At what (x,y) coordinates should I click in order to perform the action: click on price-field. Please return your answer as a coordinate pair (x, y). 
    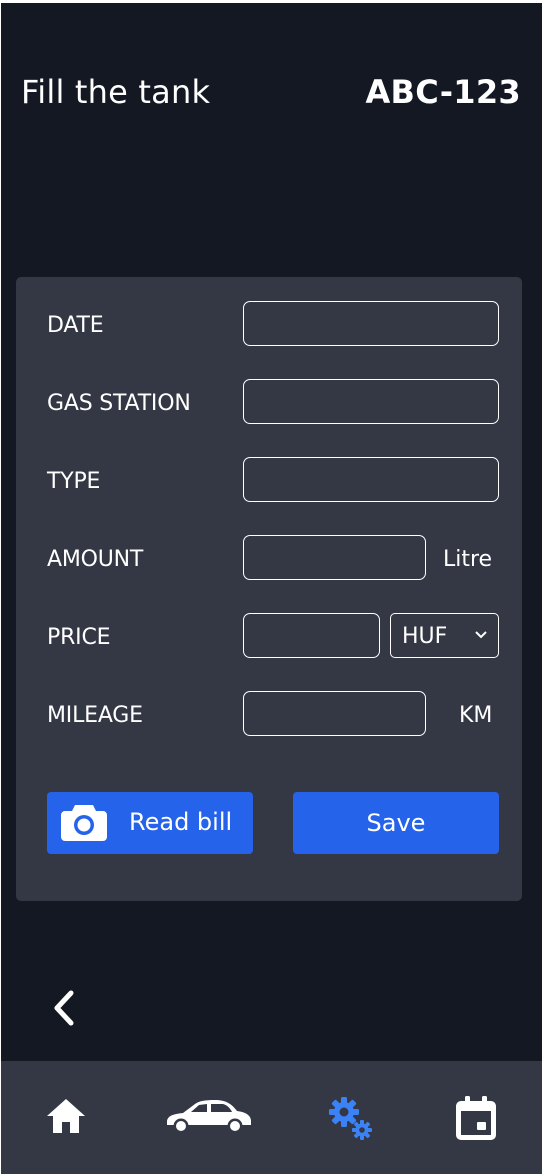
    Looking at the image, I should click on (311, 635).